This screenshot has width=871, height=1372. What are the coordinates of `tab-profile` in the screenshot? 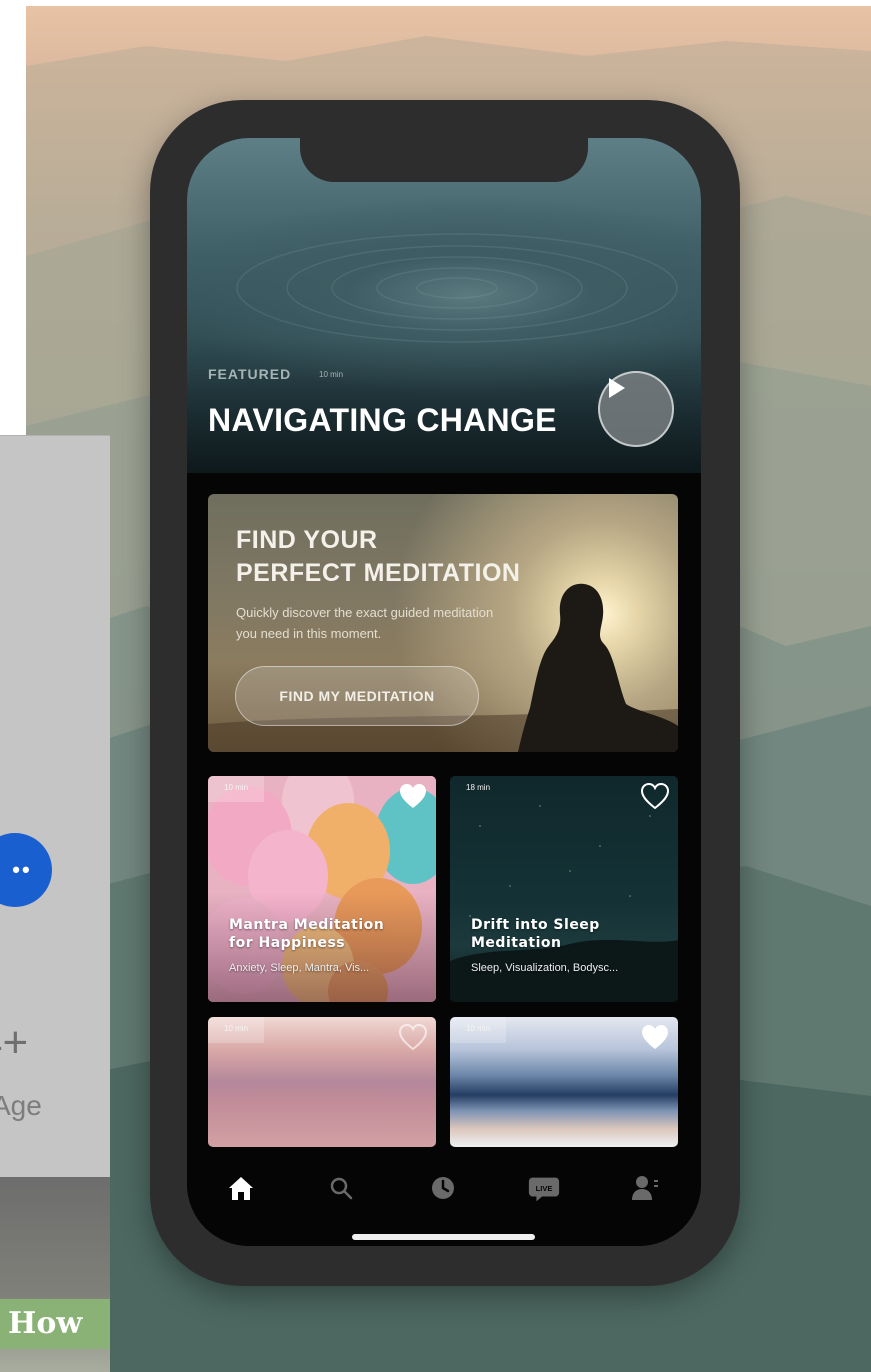 It's located at (645, 1188).